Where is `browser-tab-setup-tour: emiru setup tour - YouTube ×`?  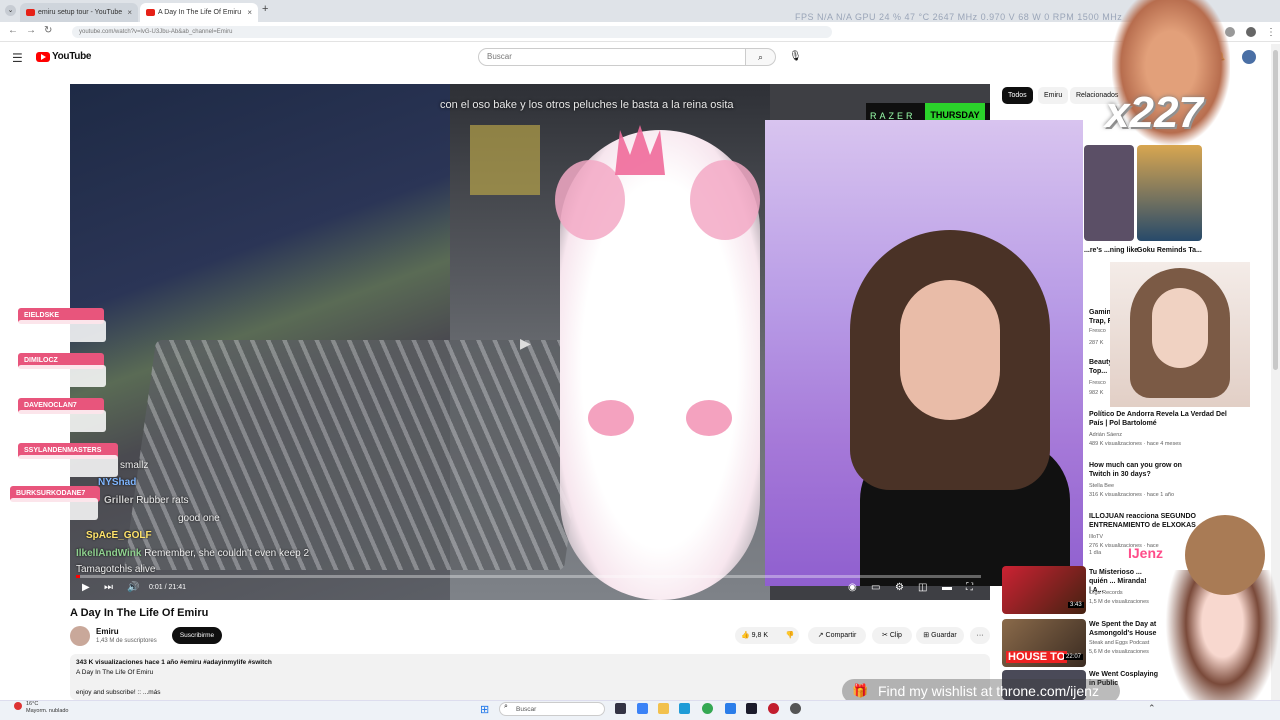
browser-tab-setup-tour: emiru setup tour - YouTube × is located at coordinates (79, 12).